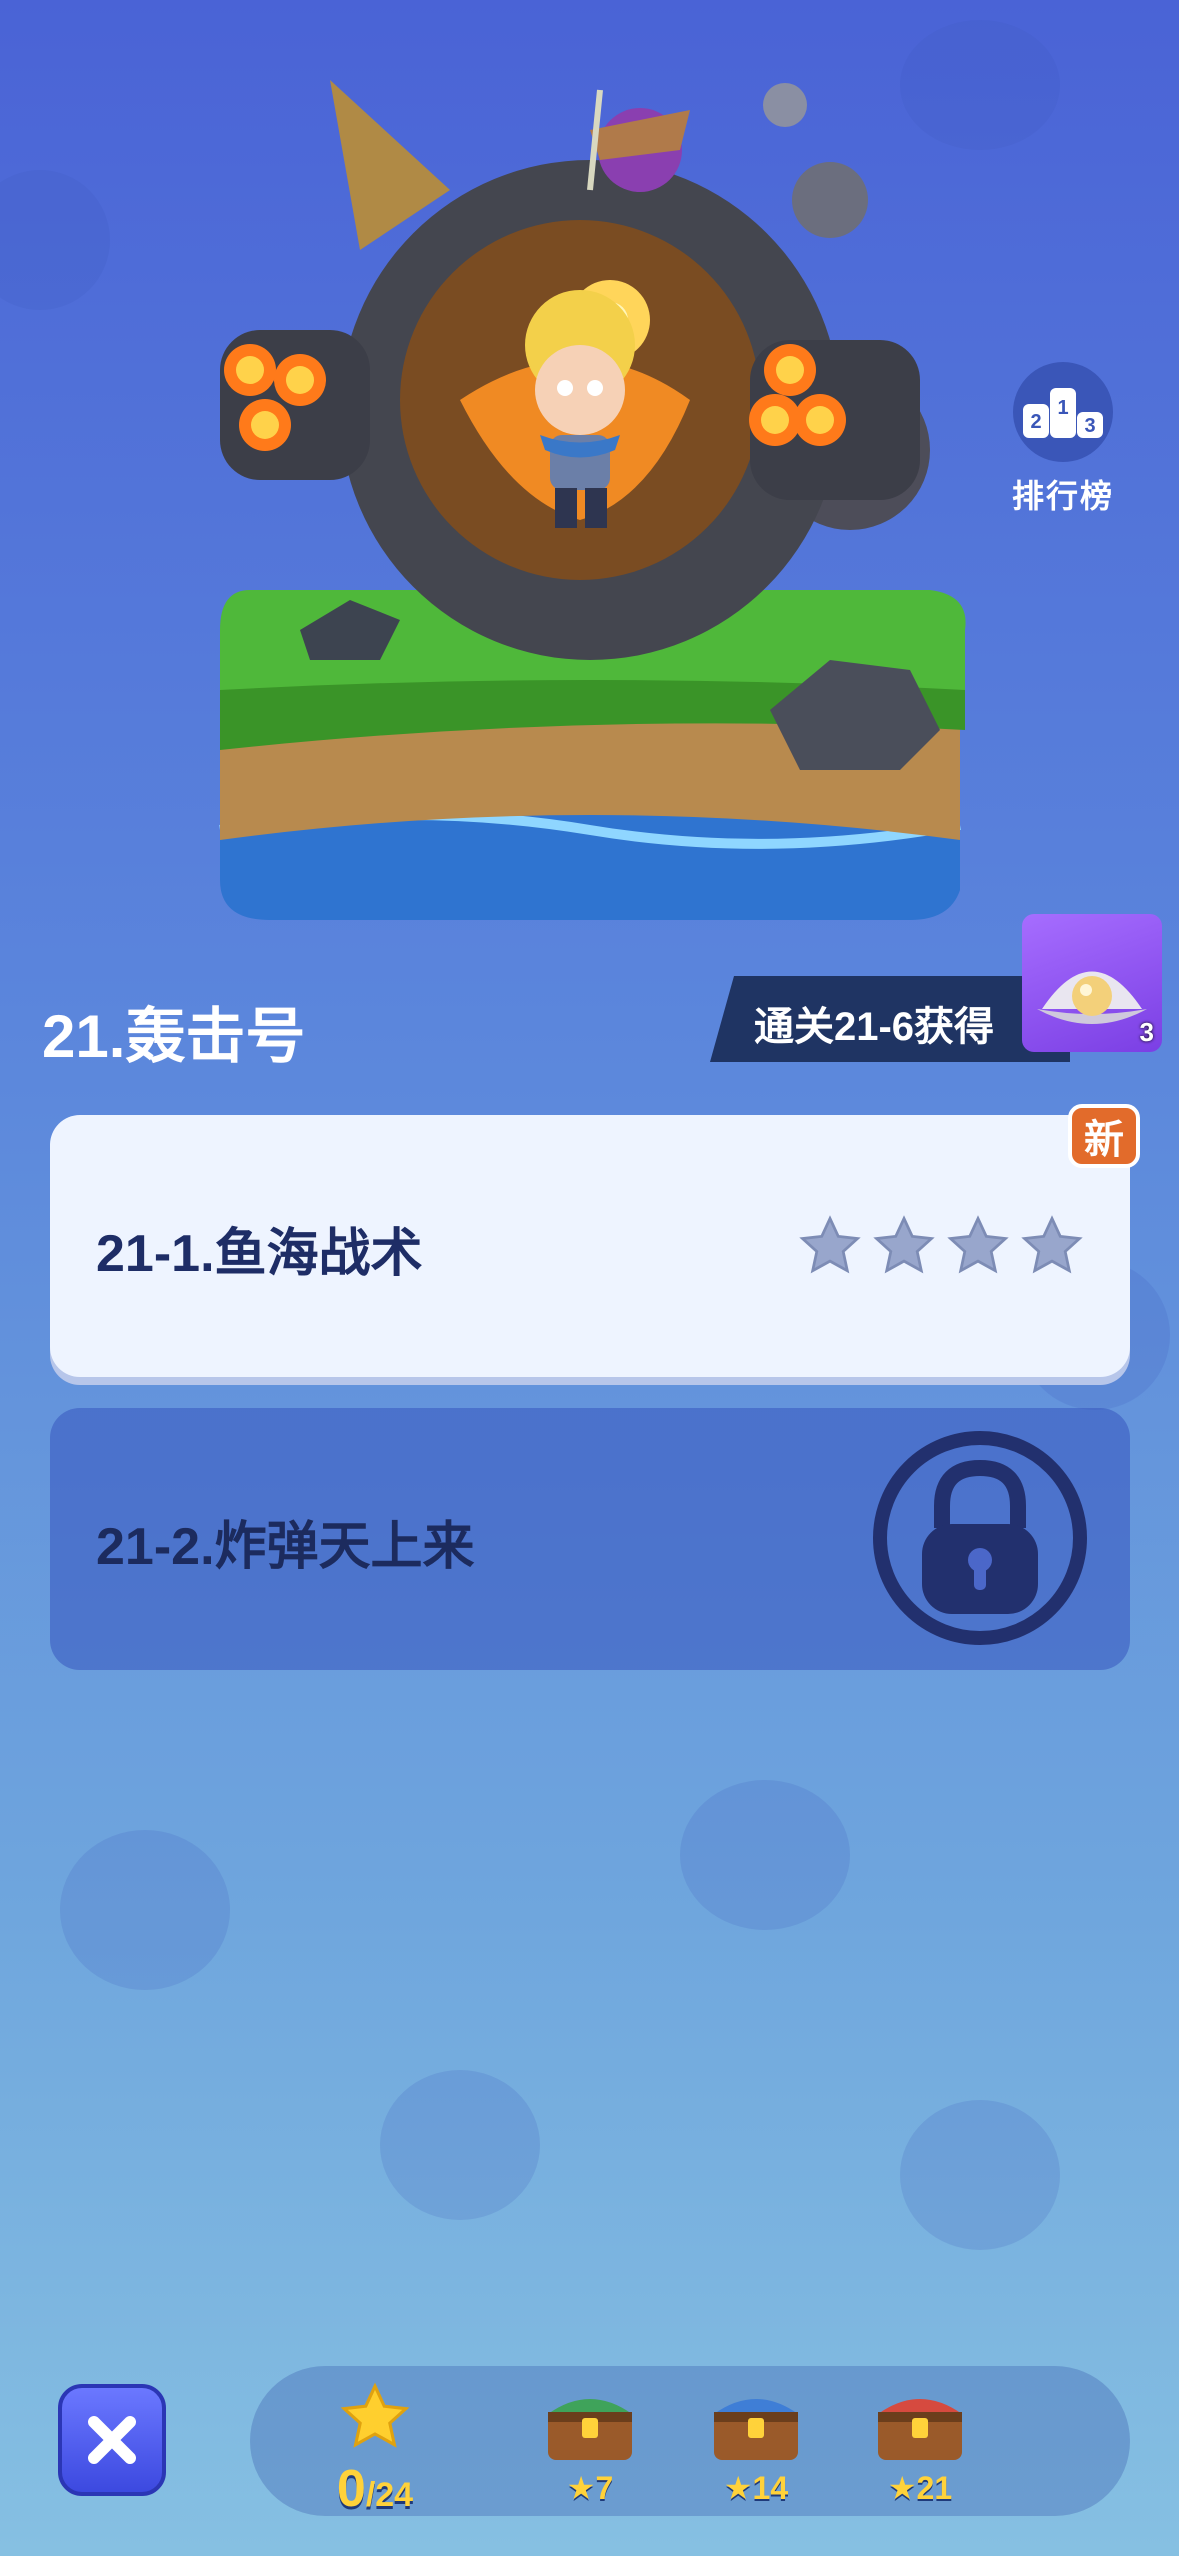  What do you see at coordinates (1092, 983) in the screenshot?
I see `reward-item: 3` at bounding box center [1092, 983].